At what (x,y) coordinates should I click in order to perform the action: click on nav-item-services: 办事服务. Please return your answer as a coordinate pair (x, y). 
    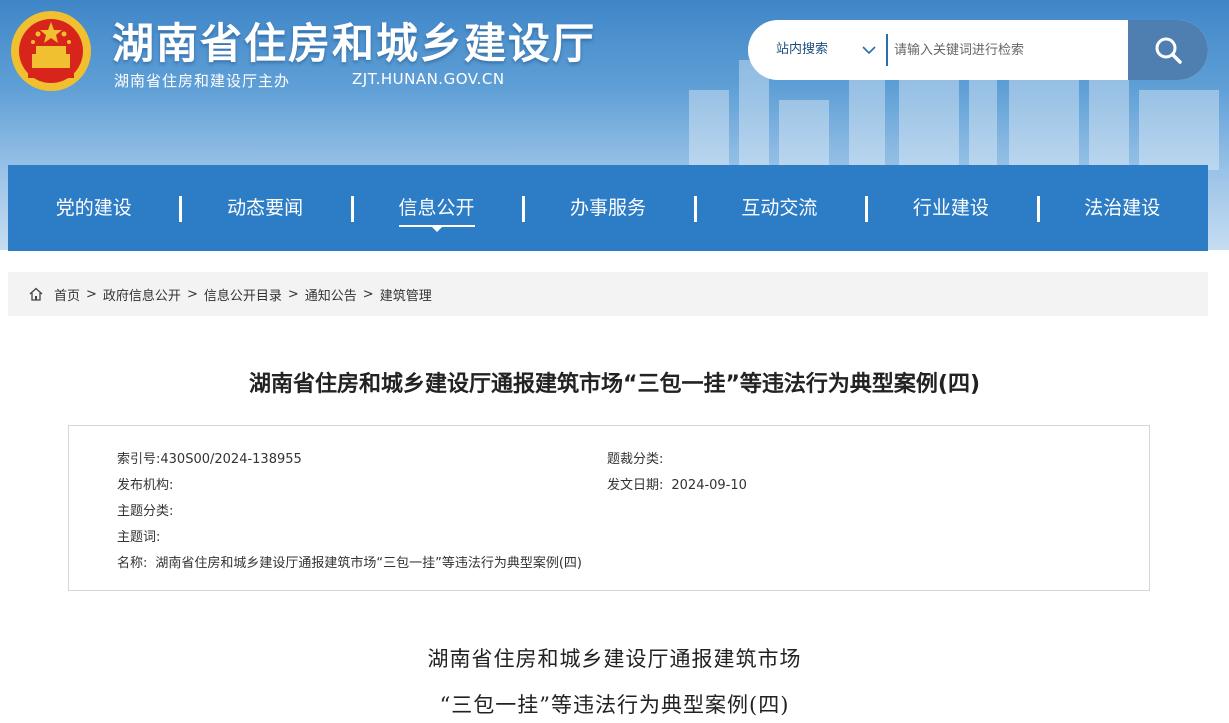
    Looking at the image, I should click on (607, 208).